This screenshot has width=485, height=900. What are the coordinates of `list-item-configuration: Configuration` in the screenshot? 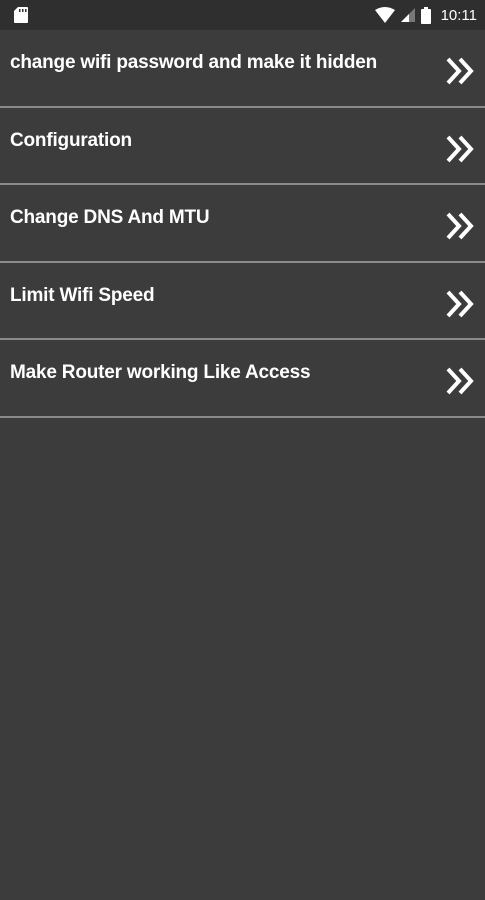 It's located at (242, 146).